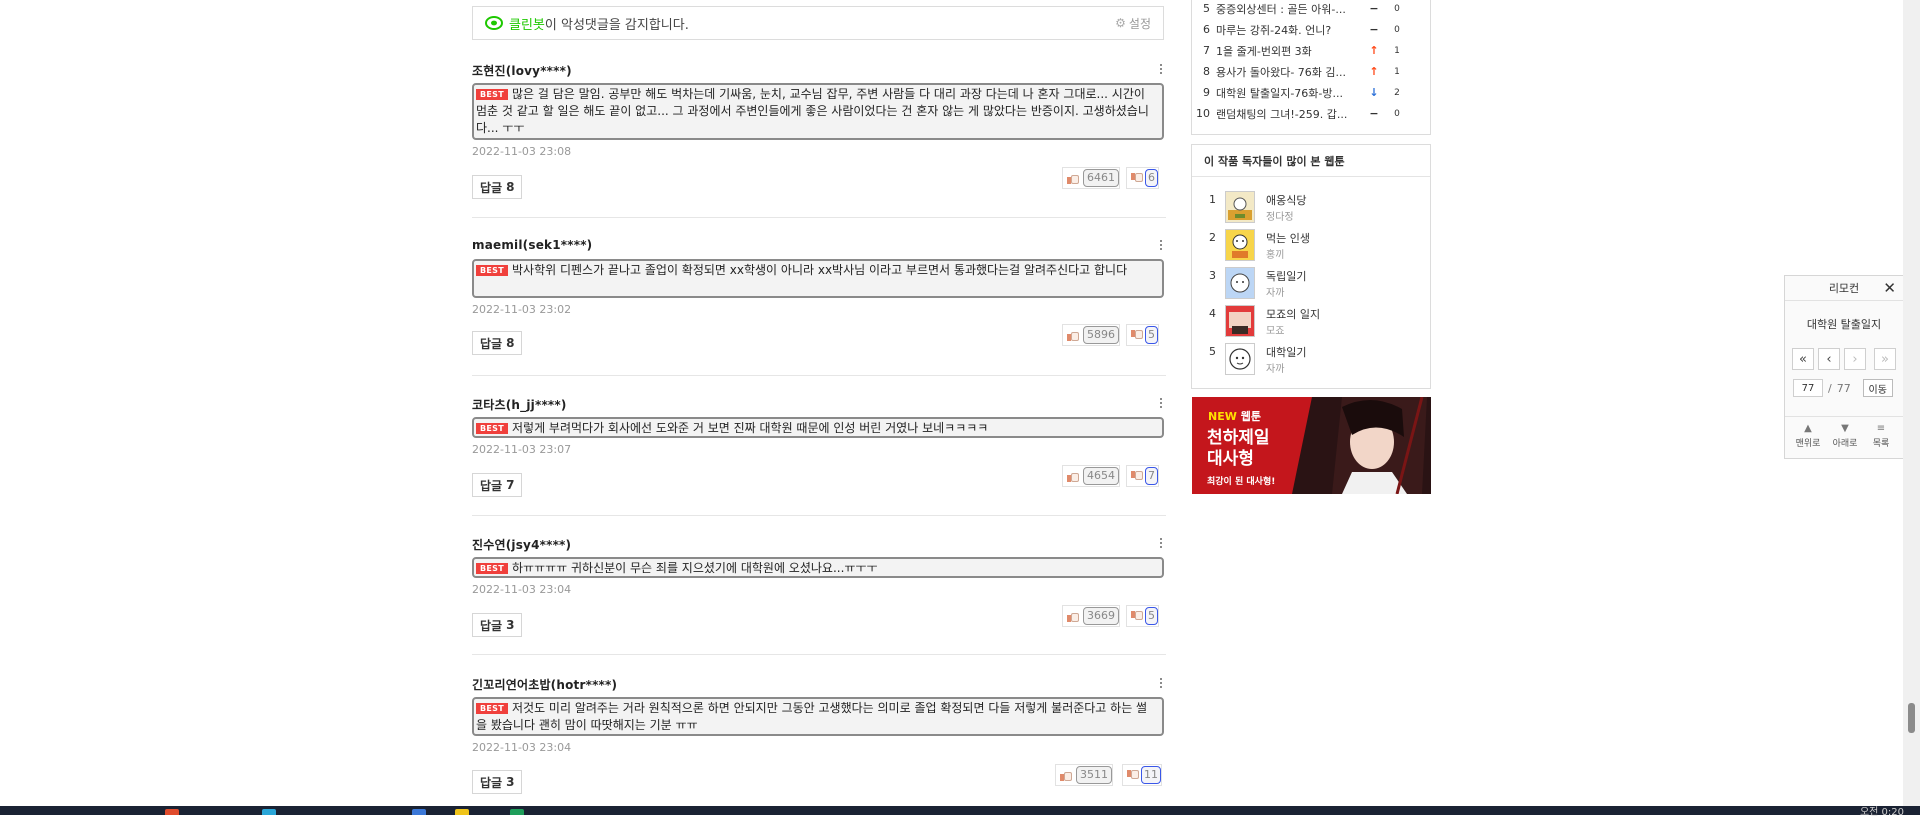 This screenshot has width=1920, height=818. Describe the element at coordinates (1139, 23) in the screenshot. I see `cleanbot-settings-label: 설정` at that location.